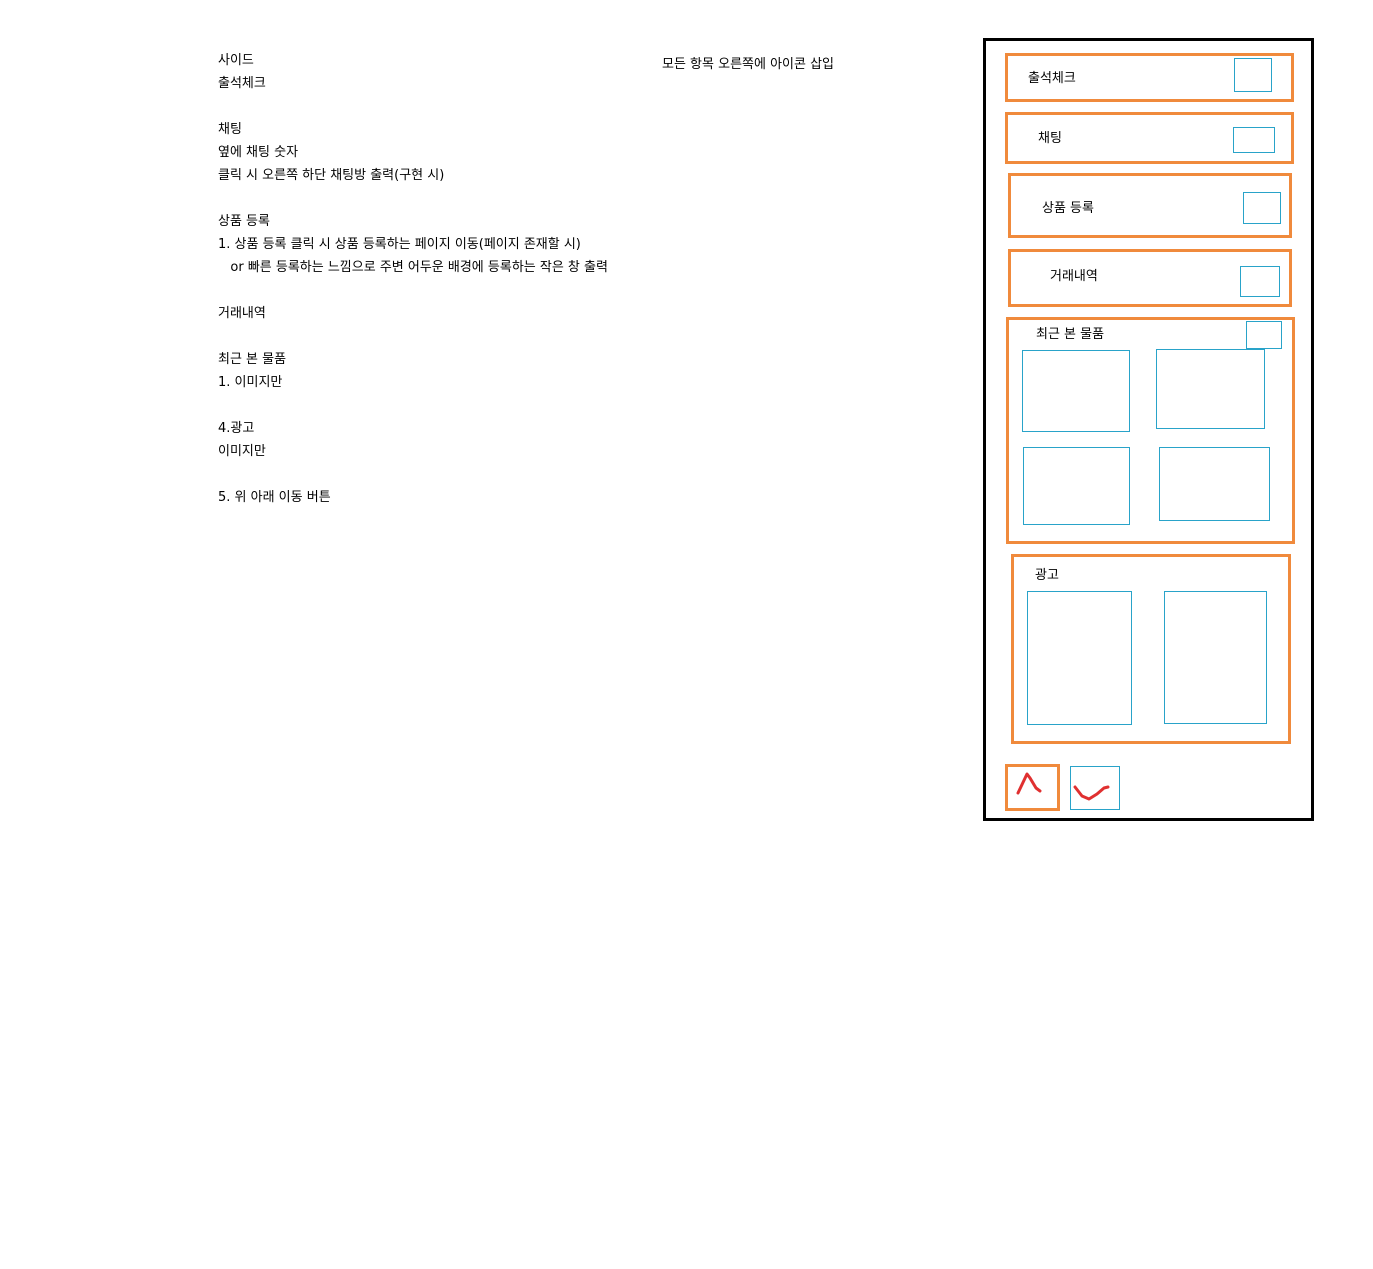  I want to click on note-line: 이미지만, so click(242, 451).